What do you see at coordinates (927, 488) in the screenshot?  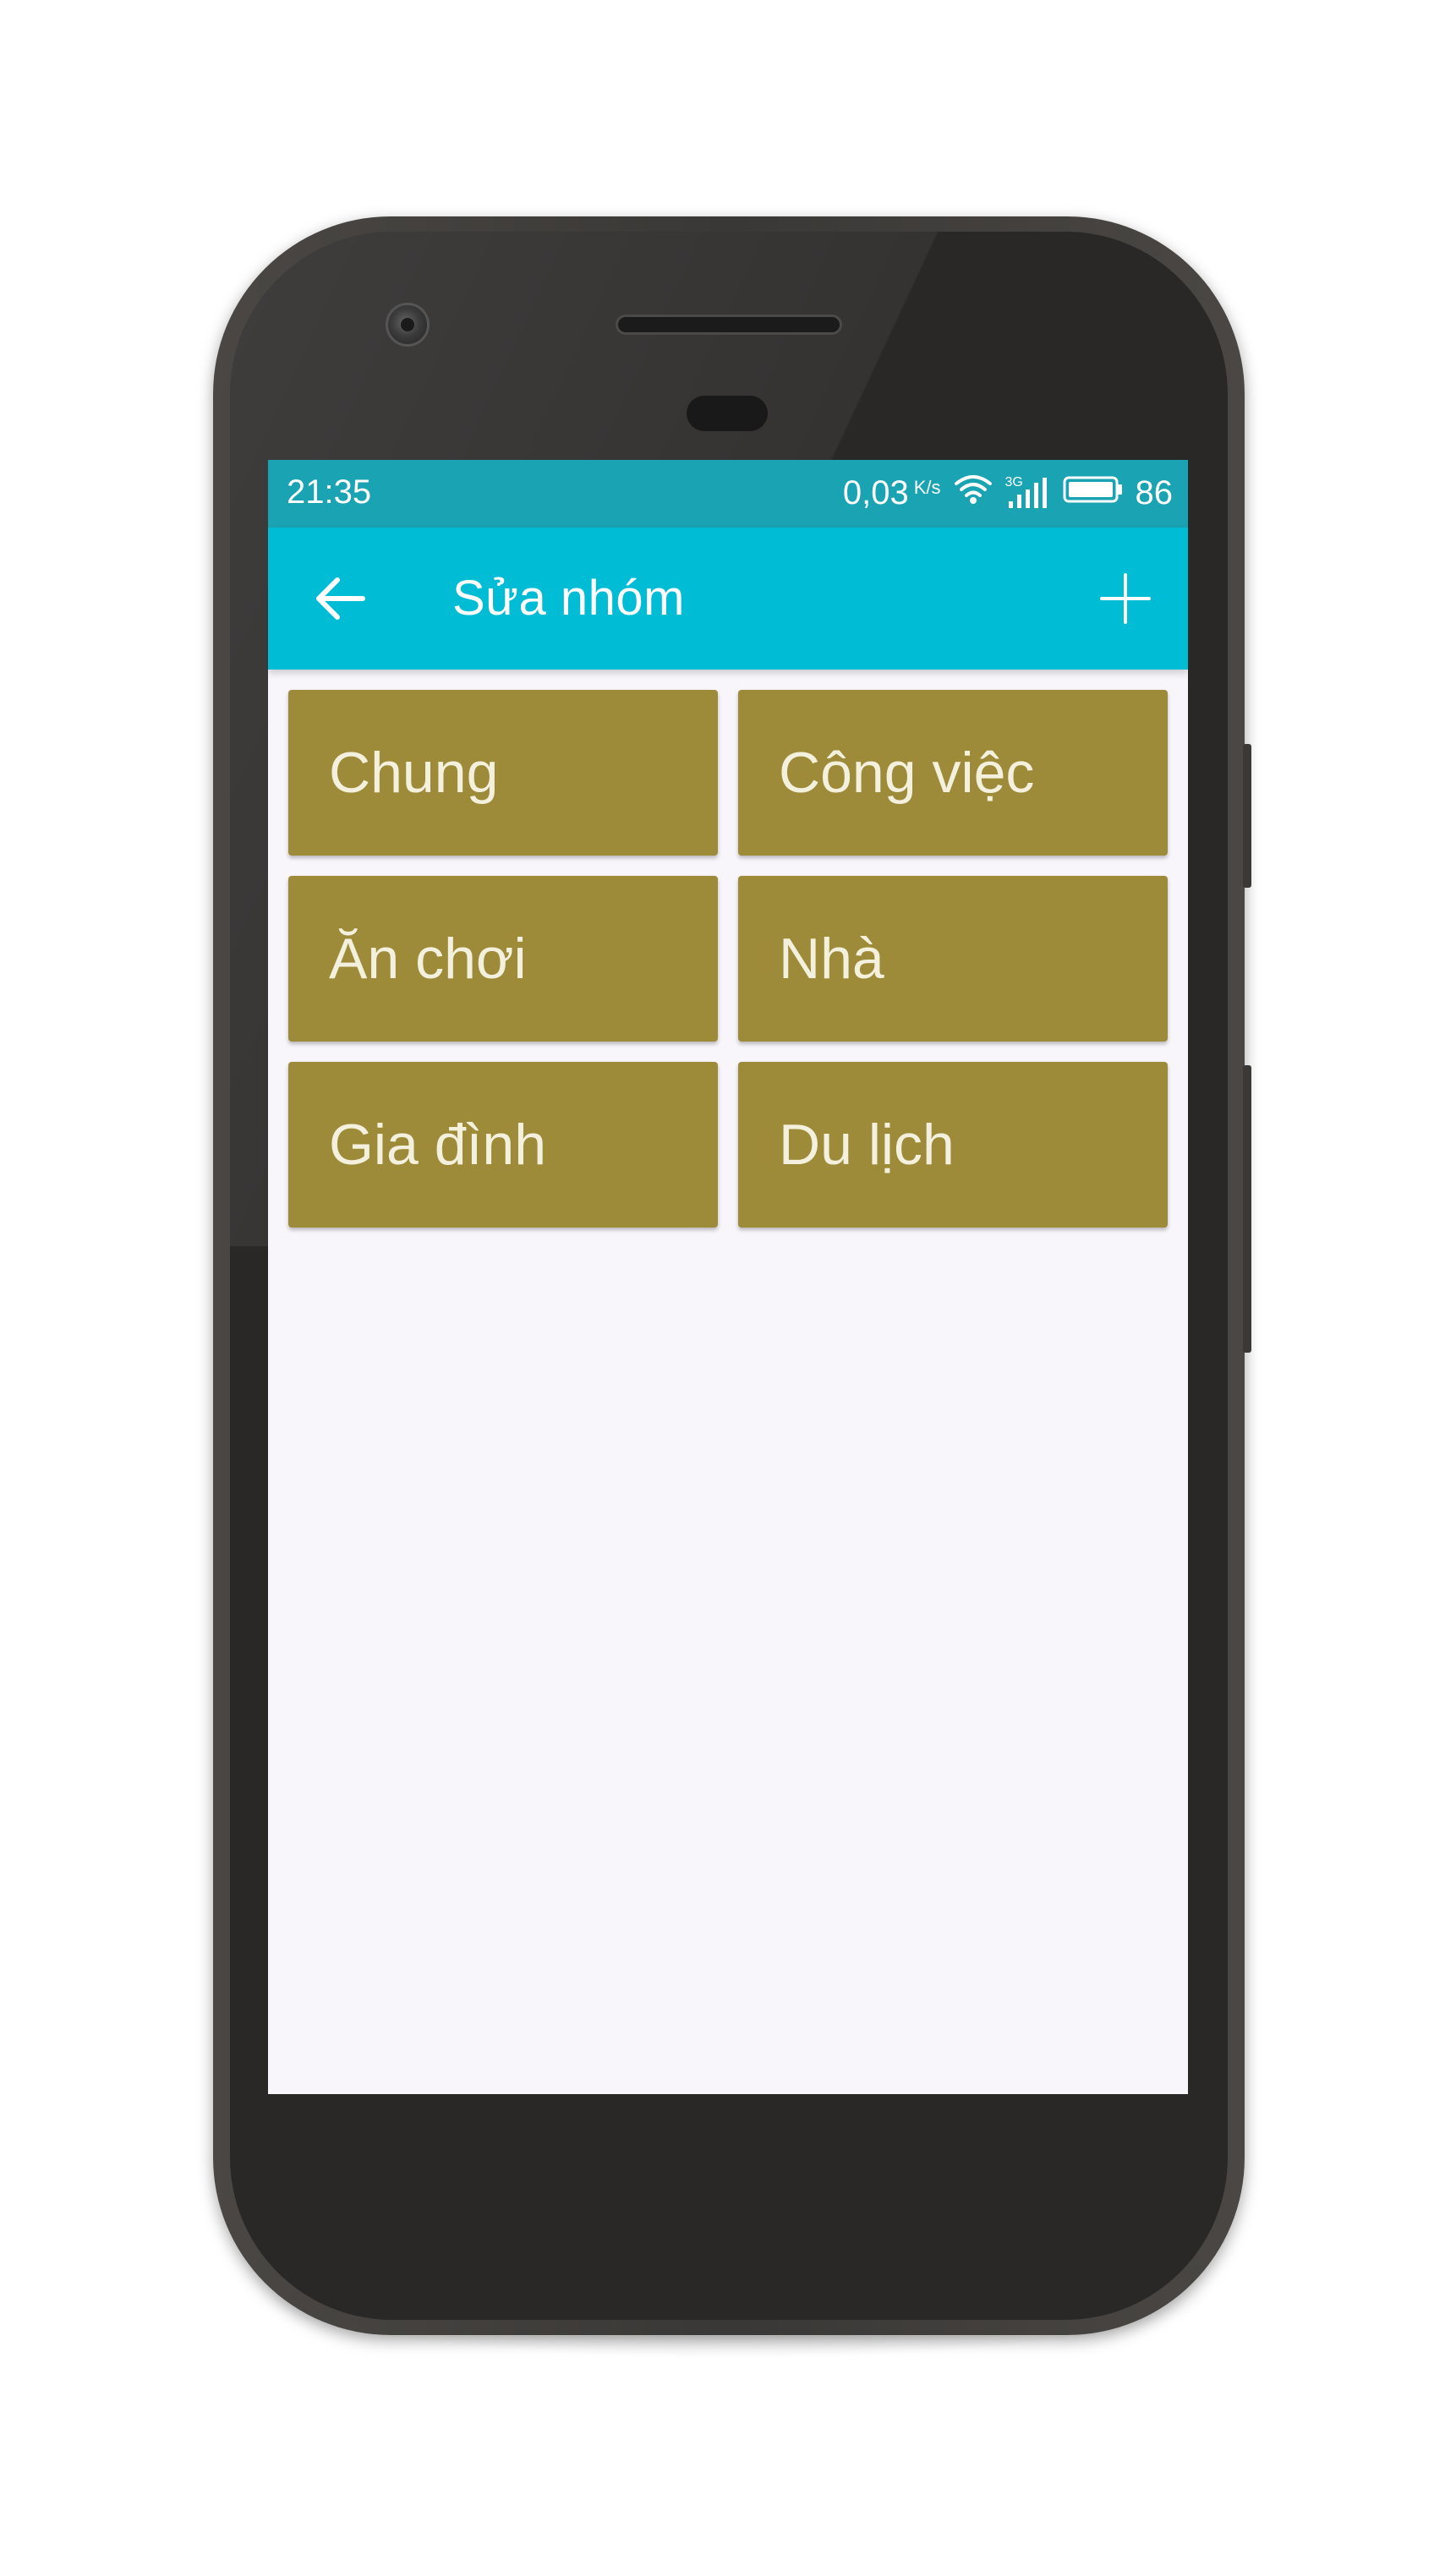 I see `net-speed-unit: K/s` at bounding box center [927, 488].